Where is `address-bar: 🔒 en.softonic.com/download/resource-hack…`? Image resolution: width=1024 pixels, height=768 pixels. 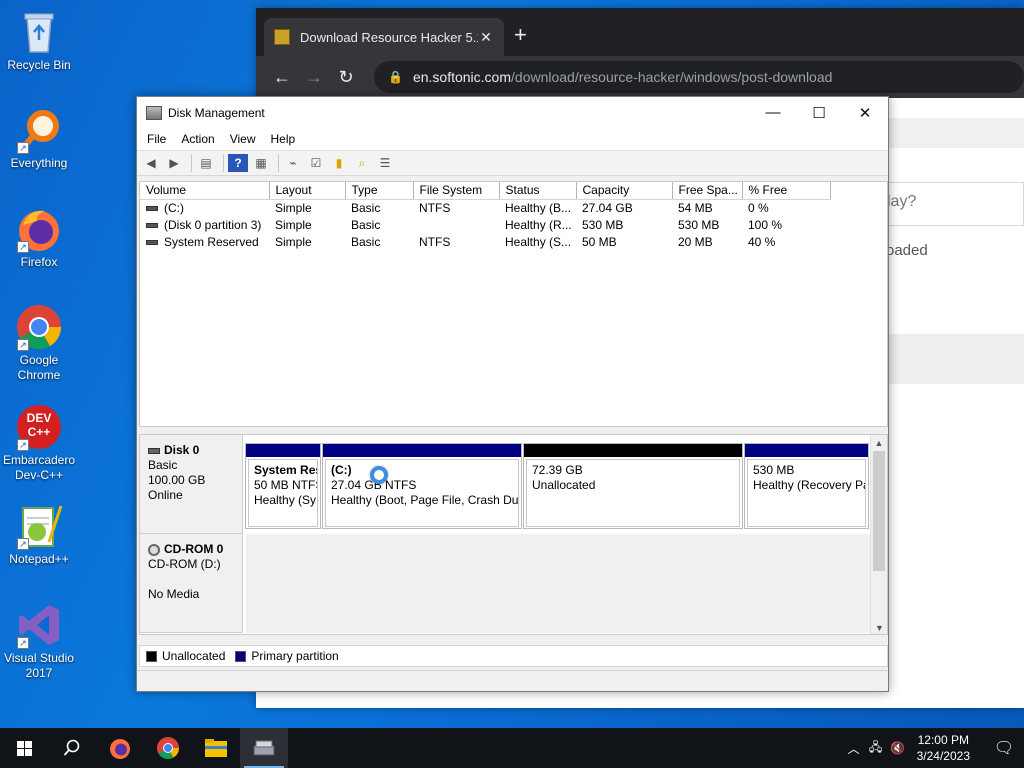 address-bar: 🔒 en.softonic.com/download/resource-hack… is located at coordinates (699, 77).